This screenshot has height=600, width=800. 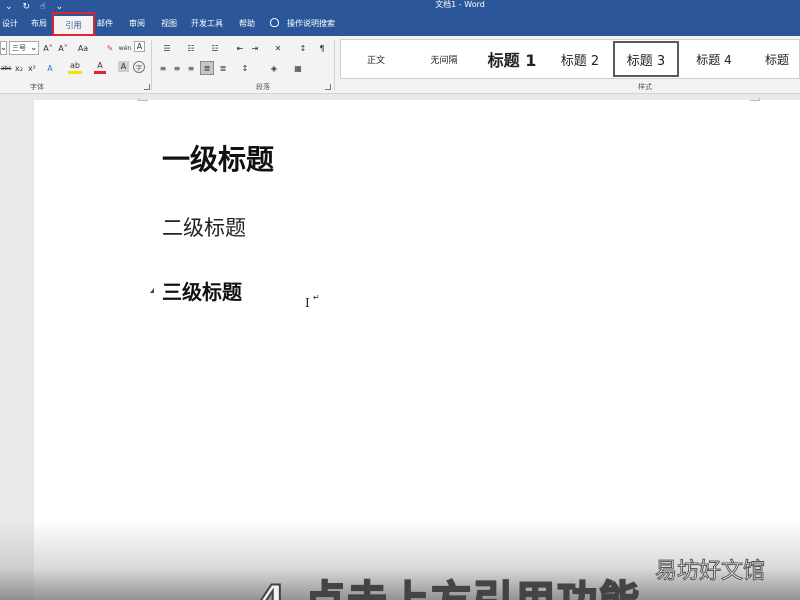 What do you see at coordinates (322, 48) in the screenshot?
I see `show-formatting-marks-button: ¶` at bounding box center [322, 48].